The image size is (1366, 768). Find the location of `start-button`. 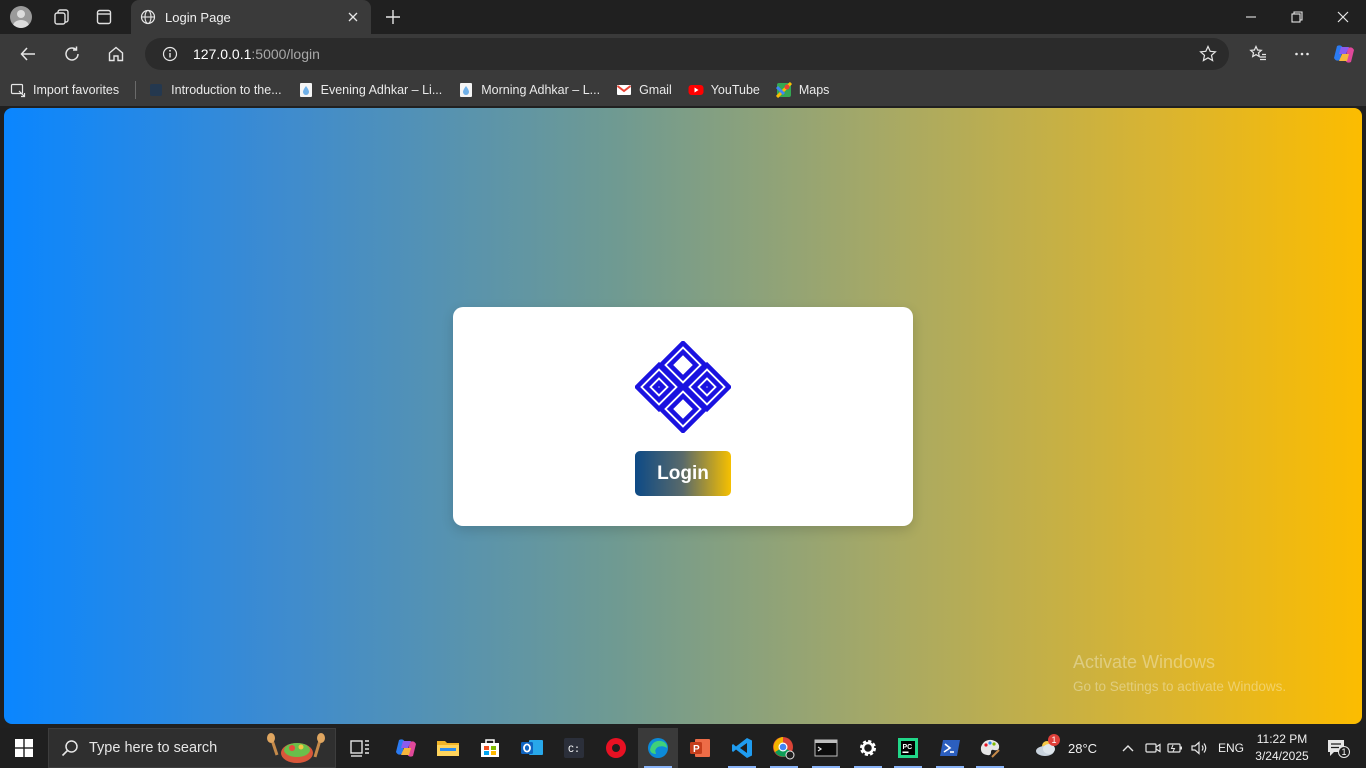

start-button is located at coordinates (24, 748).